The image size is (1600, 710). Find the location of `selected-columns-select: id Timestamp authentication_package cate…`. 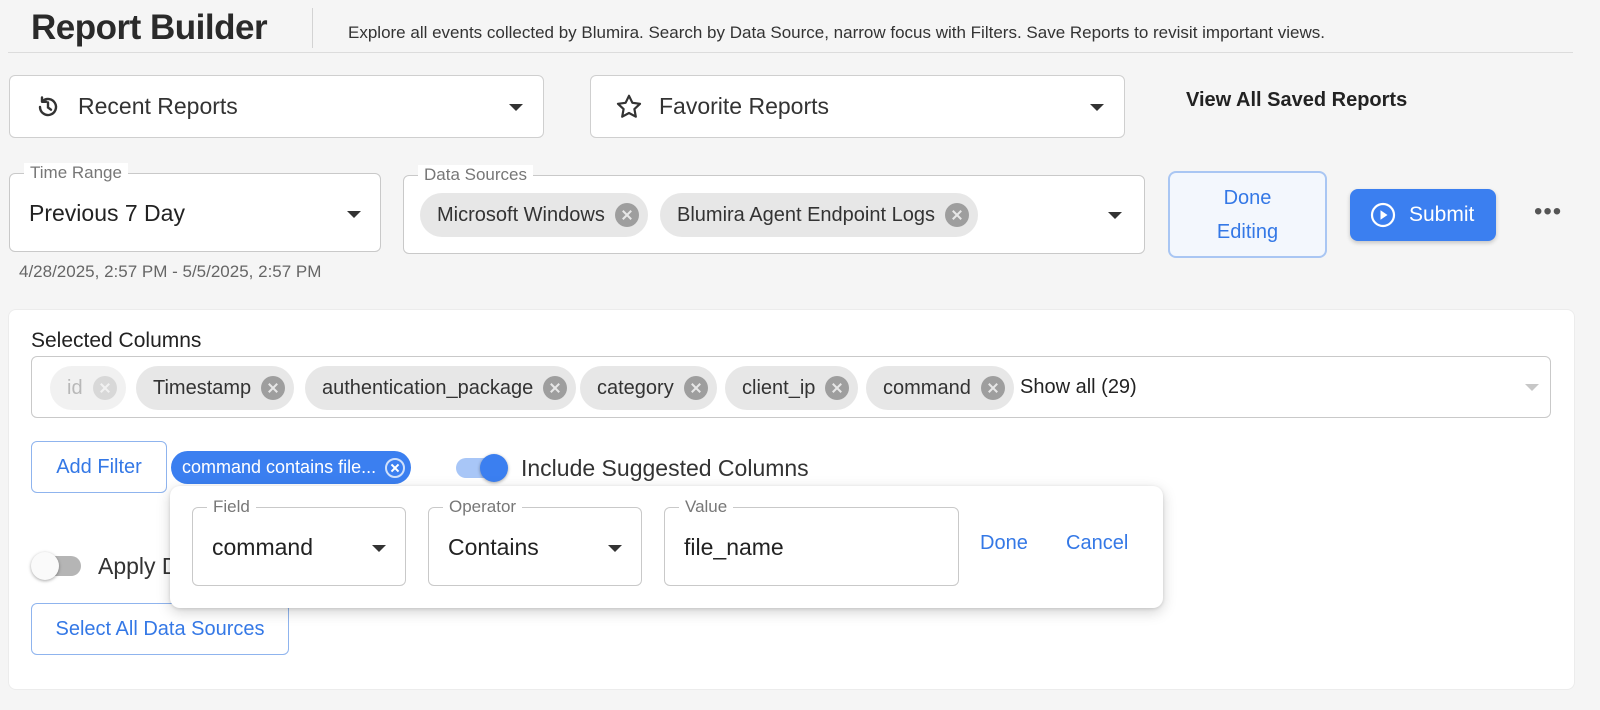

selected-columns-select: id Timestamp authentication_package cate… is located at coordinates (791, 387).